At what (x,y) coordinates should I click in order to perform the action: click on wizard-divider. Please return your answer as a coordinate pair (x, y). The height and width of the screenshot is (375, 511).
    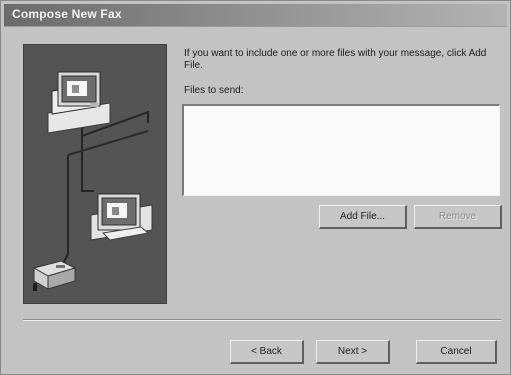
    Looking at the image, I should click on (262, 320).